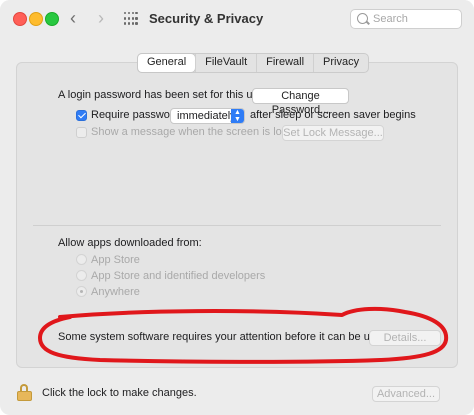 This screenshot has height=415, width=474. Describe the element at coordinates (119, 393) in the screenshot. I see `lock-text: Click the lock to make changes.` at that location.